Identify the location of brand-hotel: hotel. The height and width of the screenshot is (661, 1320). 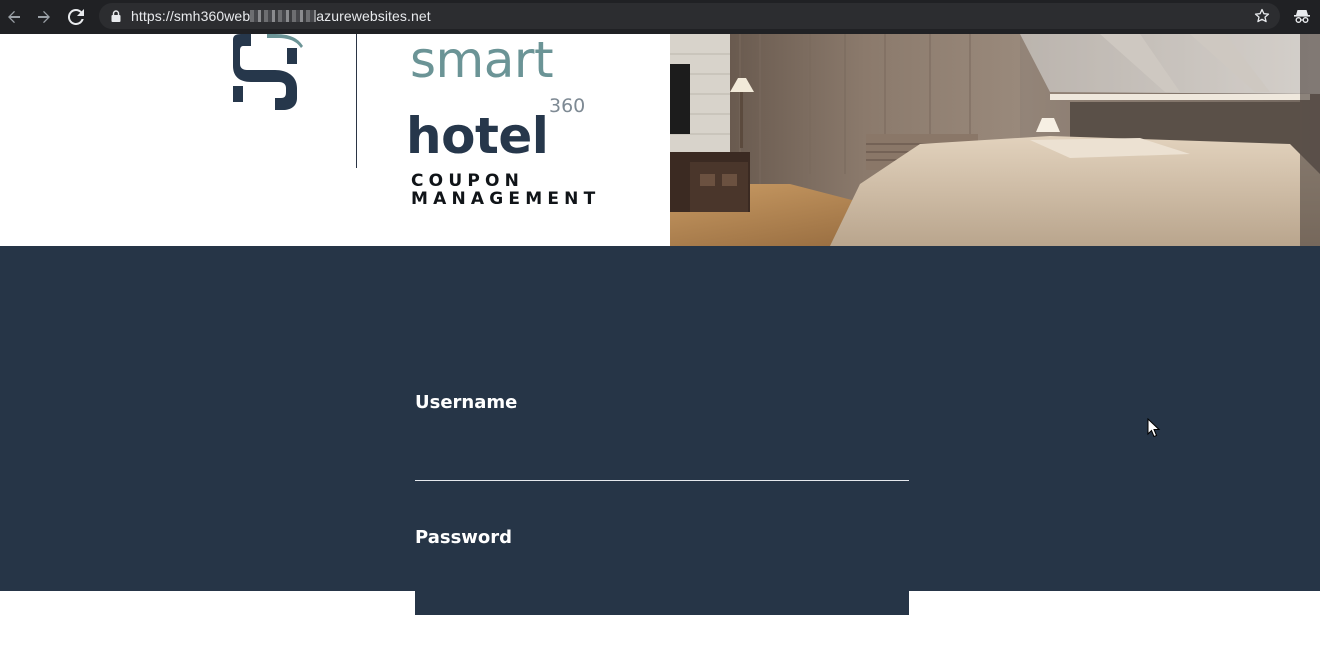
(477, 136).